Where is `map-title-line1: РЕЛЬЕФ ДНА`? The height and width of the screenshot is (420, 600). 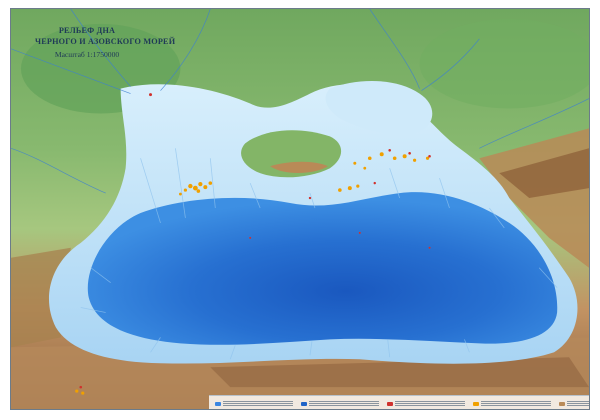 map-title-line1: РЕЛЬЕФ ДНА is located at coordinates (87, 30).